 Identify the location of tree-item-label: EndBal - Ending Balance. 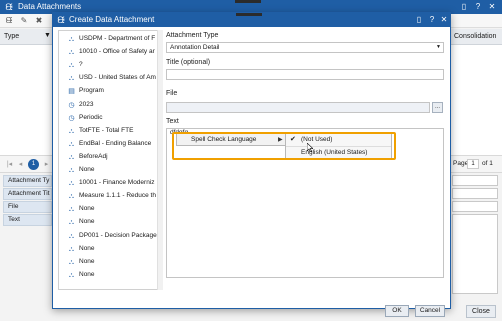
(115, 143).